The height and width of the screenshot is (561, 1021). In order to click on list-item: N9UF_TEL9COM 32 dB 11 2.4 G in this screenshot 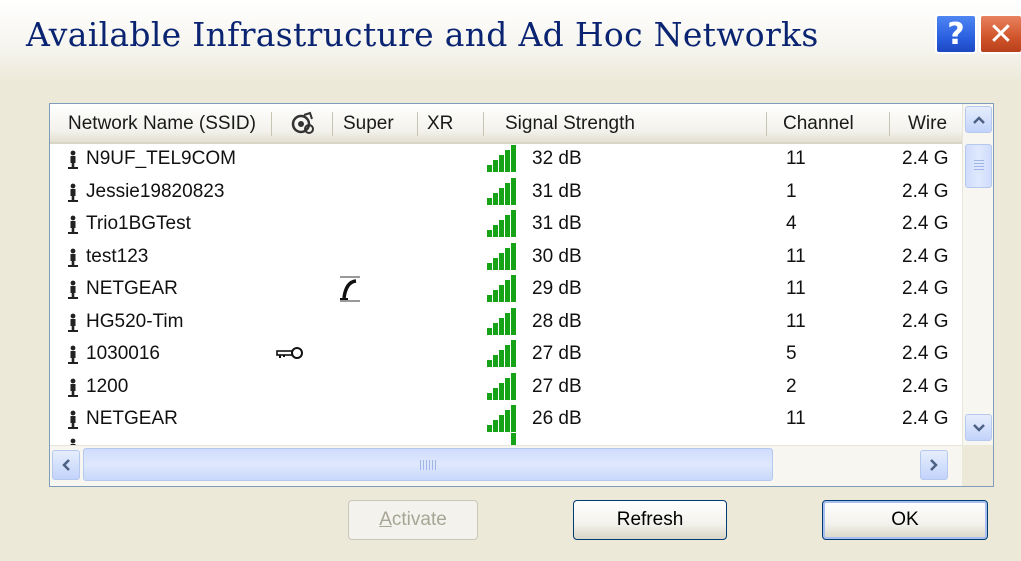, I will do `click(506, 159)`.